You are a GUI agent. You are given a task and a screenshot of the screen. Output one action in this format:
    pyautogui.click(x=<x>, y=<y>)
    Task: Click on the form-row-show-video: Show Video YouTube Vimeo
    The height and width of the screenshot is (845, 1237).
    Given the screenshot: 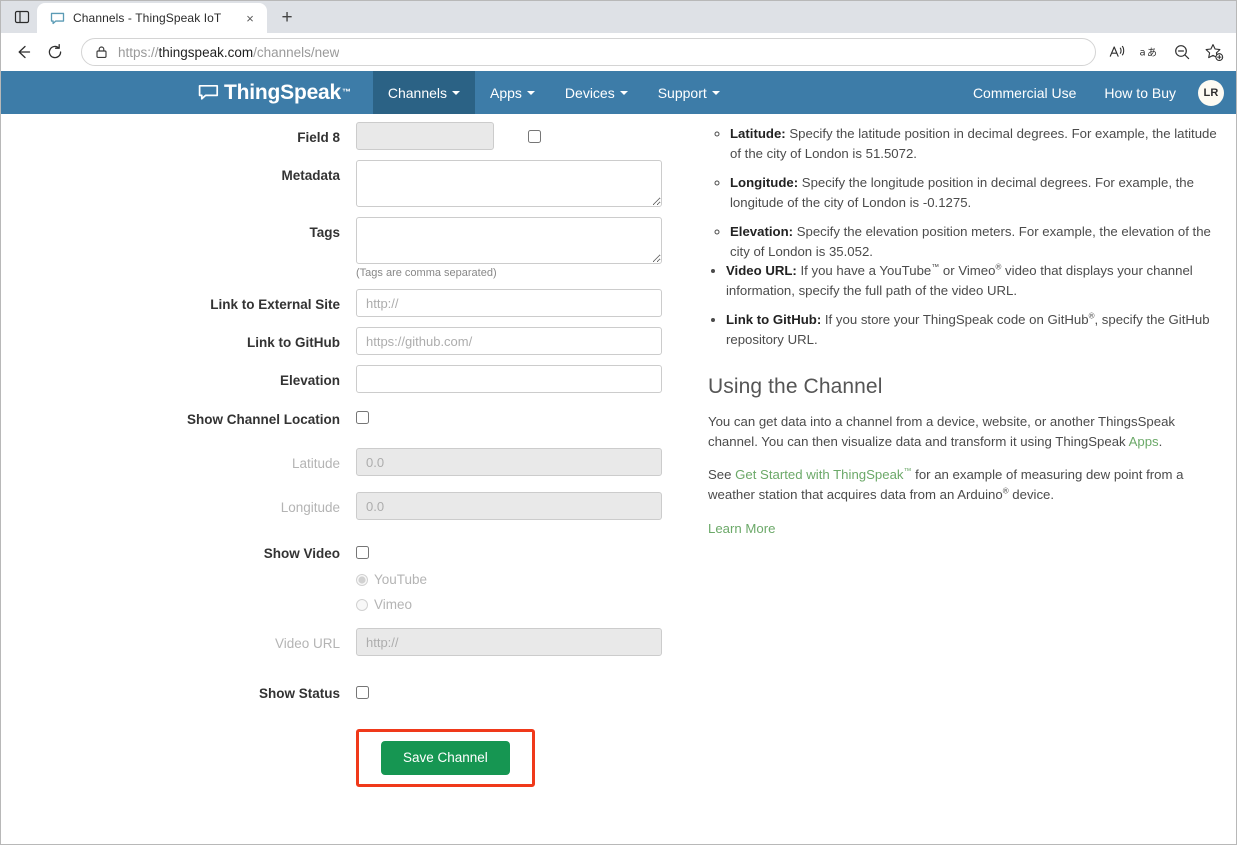 What is the action you would take?
    pyautogui.click(x=352, y=575)
    